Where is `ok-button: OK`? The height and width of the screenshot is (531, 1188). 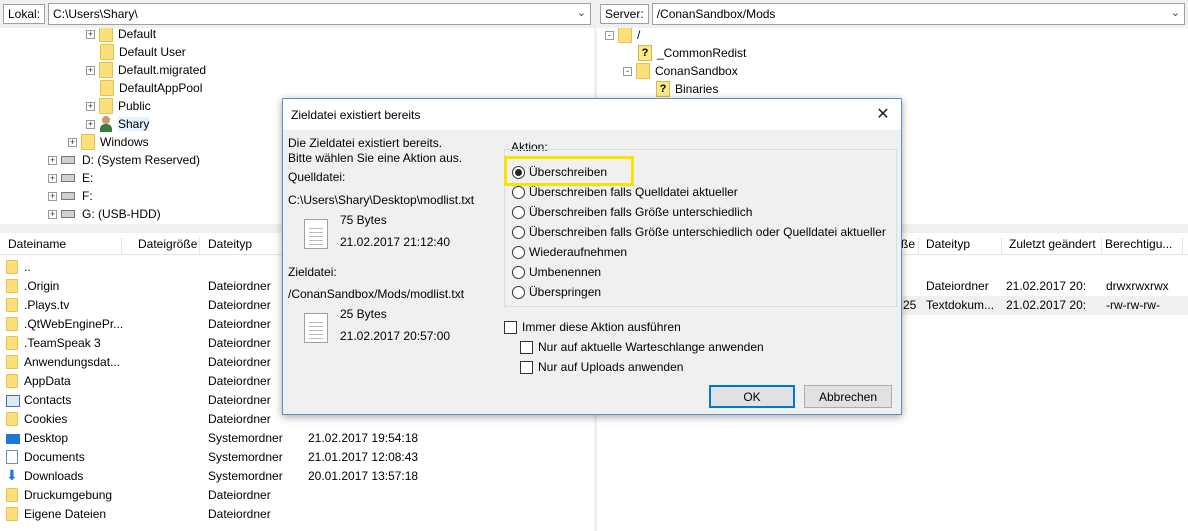
ok-button: OK is located at coordinates (752, 396).